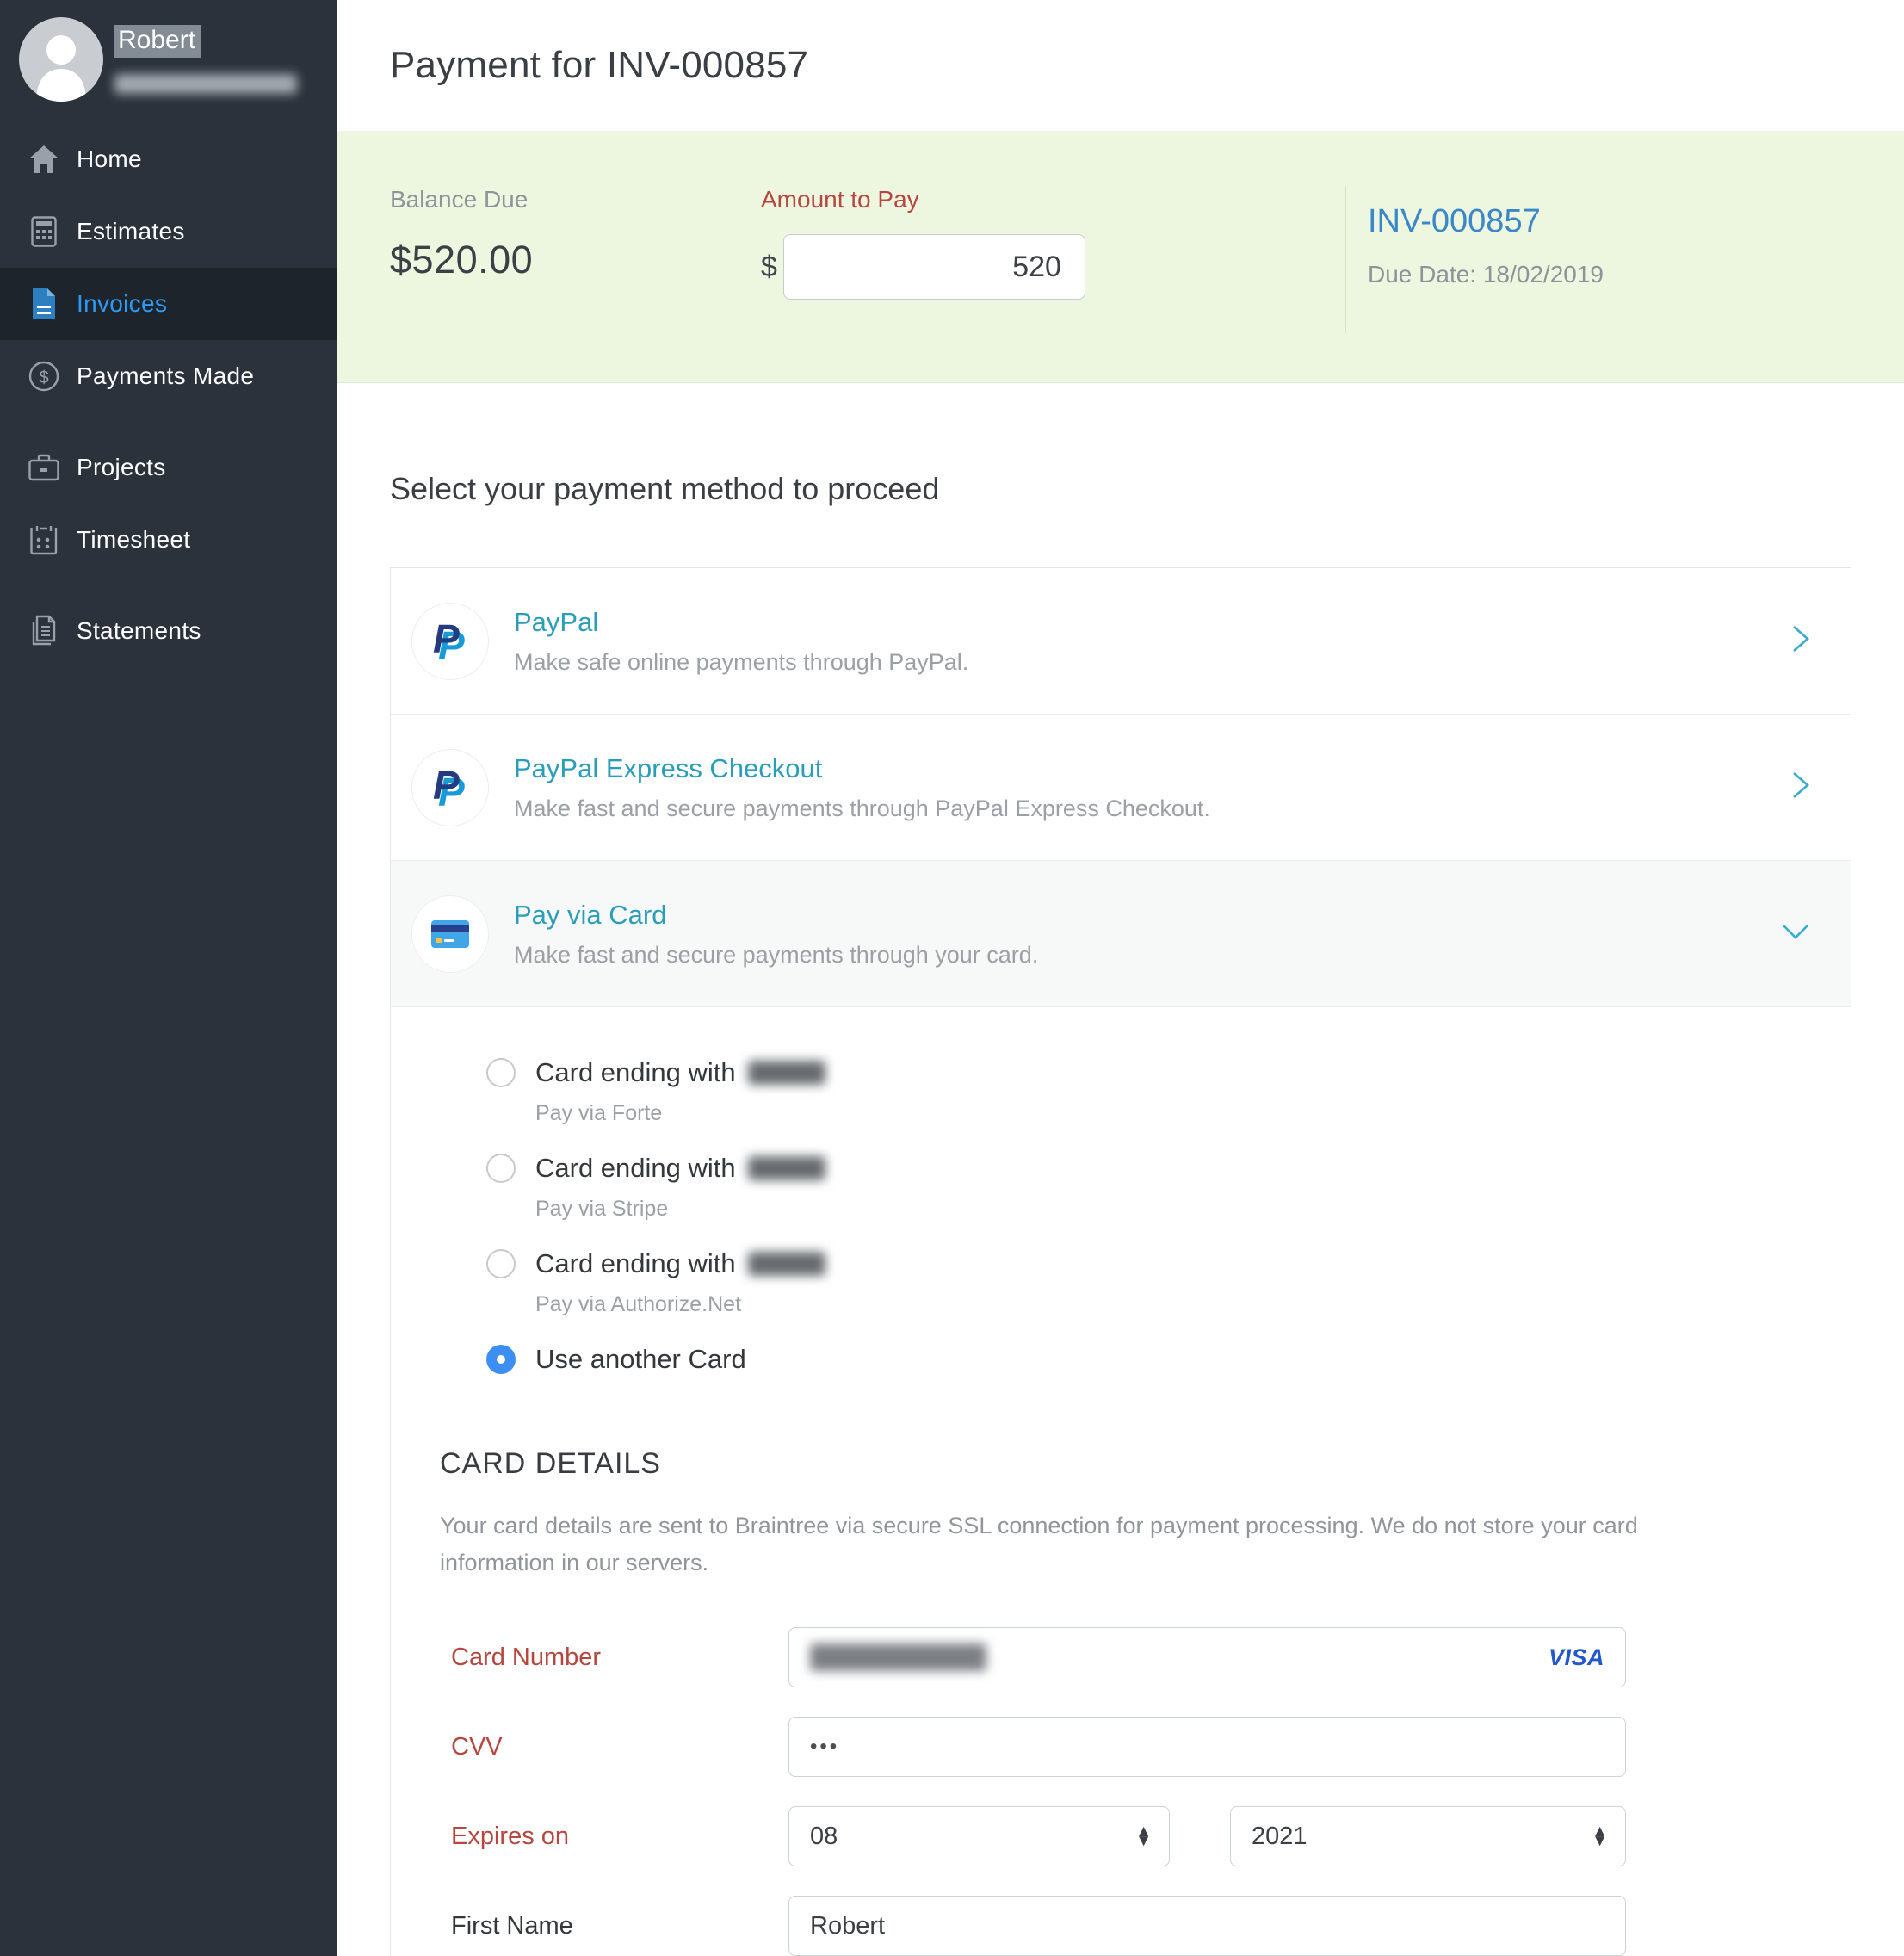 Image resolution: width=1904 pixels, height=1956 pixels. What do you see at coordinates (131, 231) in the screenshot?
I see `sidebar-item-label: Estimates` at bounding box center [131, 231].